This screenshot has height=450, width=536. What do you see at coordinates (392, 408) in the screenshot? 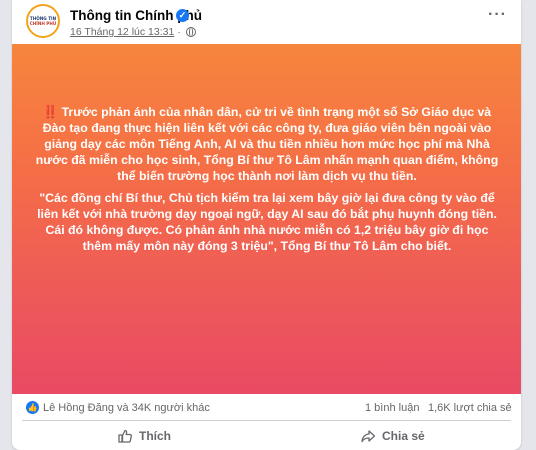
I see `comment-count: 1 bình luận` at bounding box center [392, 408].